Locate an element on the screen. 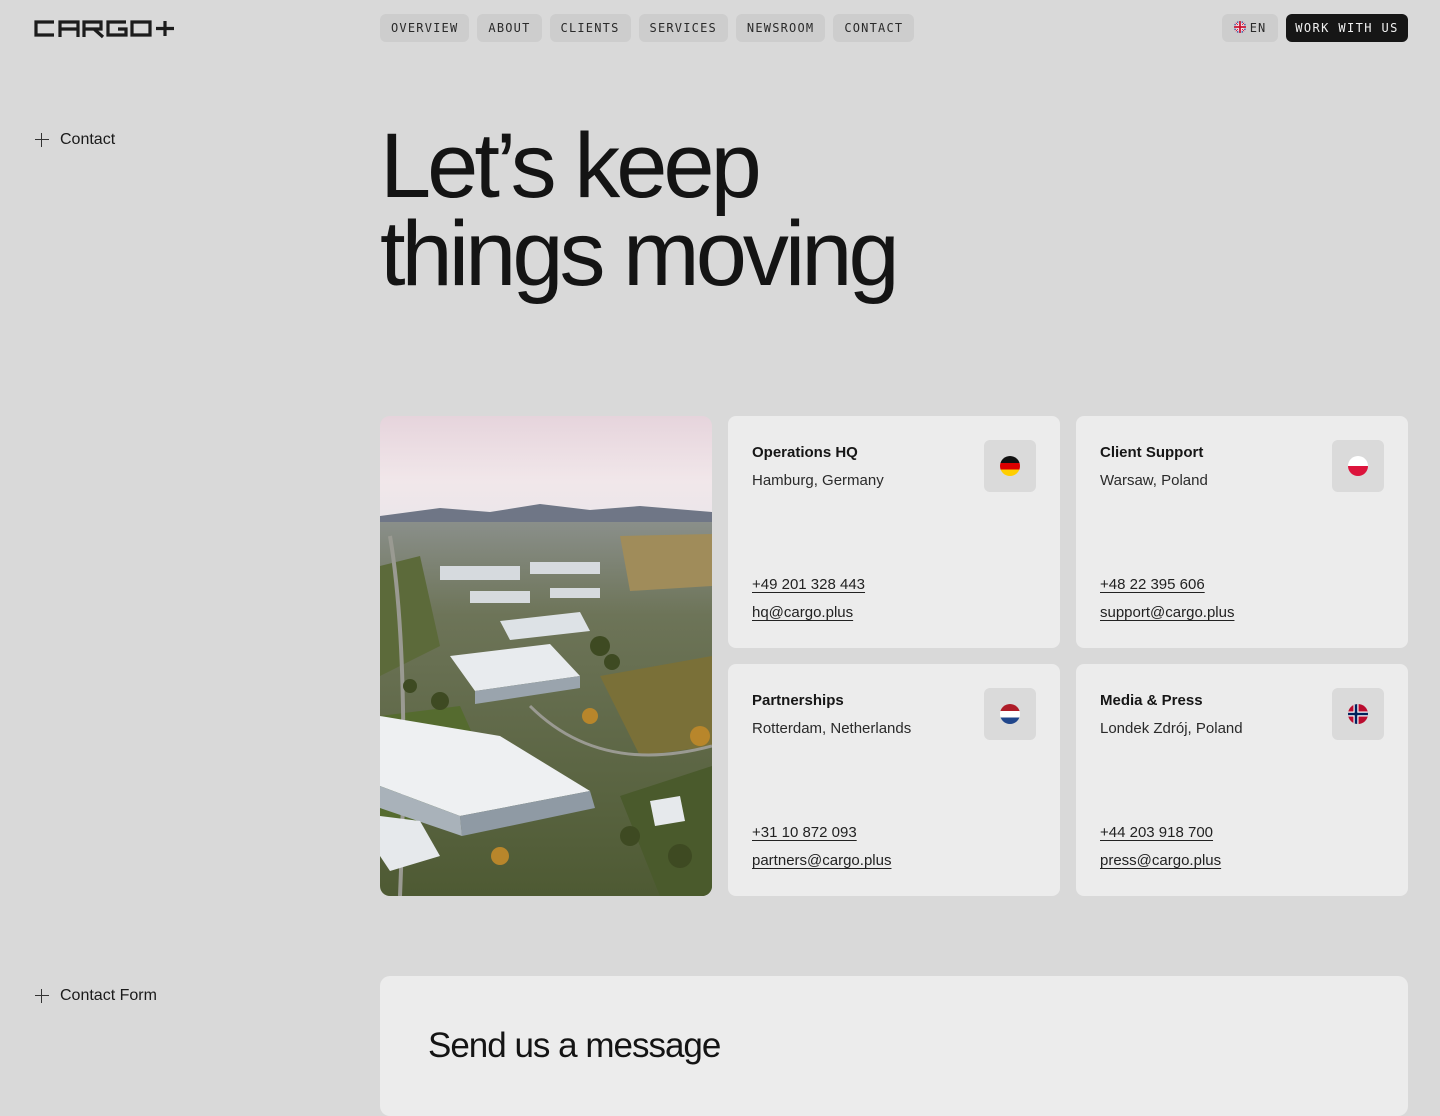  contact-form-section-label: Contact Form is located at coordinates (95, 996).